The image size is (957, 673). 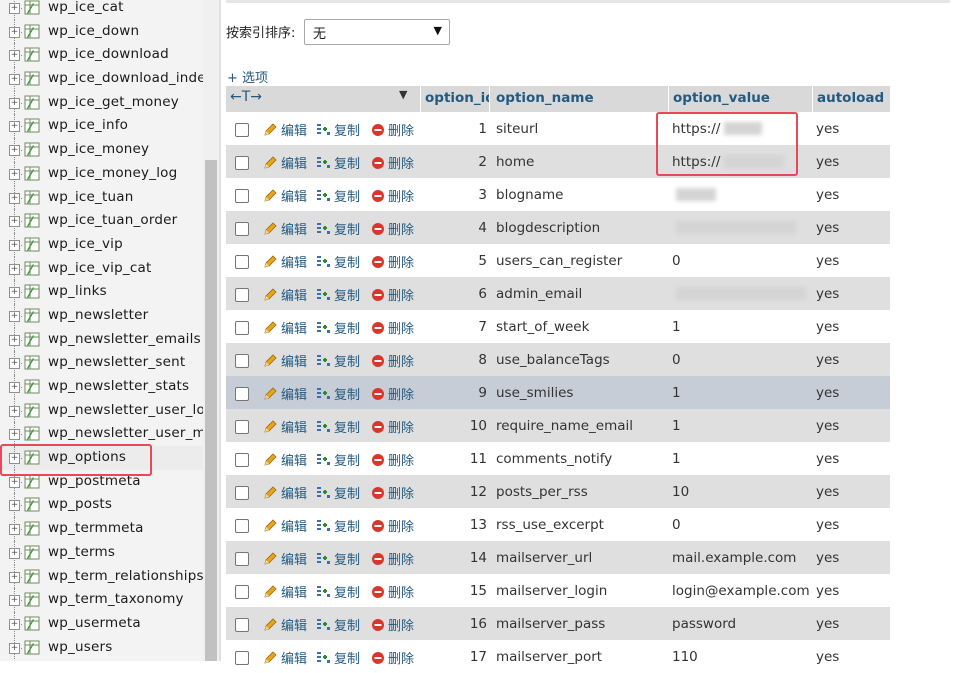 What do you see at coordinates (558, 491) in the screenshot?
I see `table-row: 编辑 复制 删除 12 posts_per_rss 10 yes` at bounding box center [558, 491].